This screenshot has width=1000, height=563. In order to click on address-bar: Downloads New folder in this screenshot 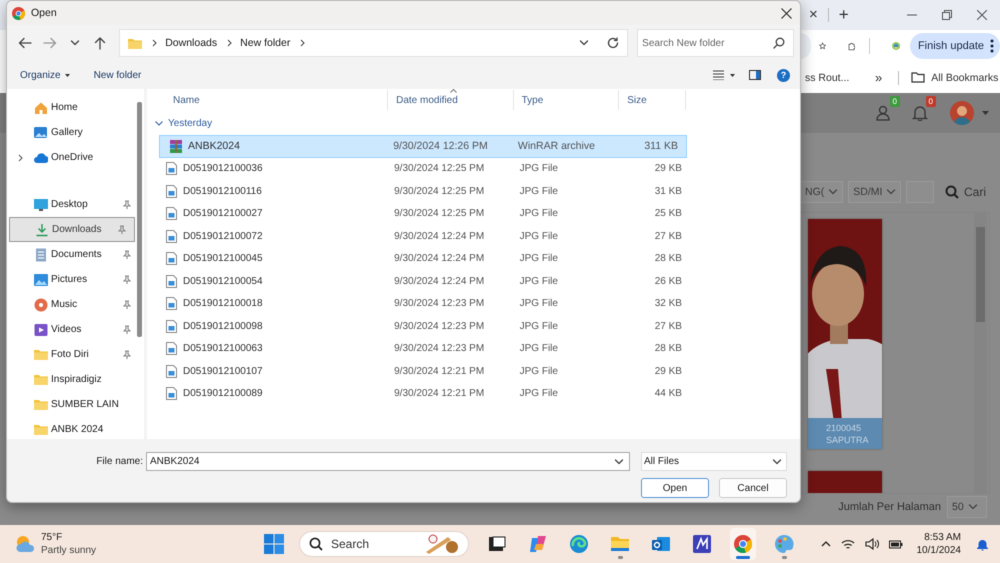, I will do `click(373, 43)`.